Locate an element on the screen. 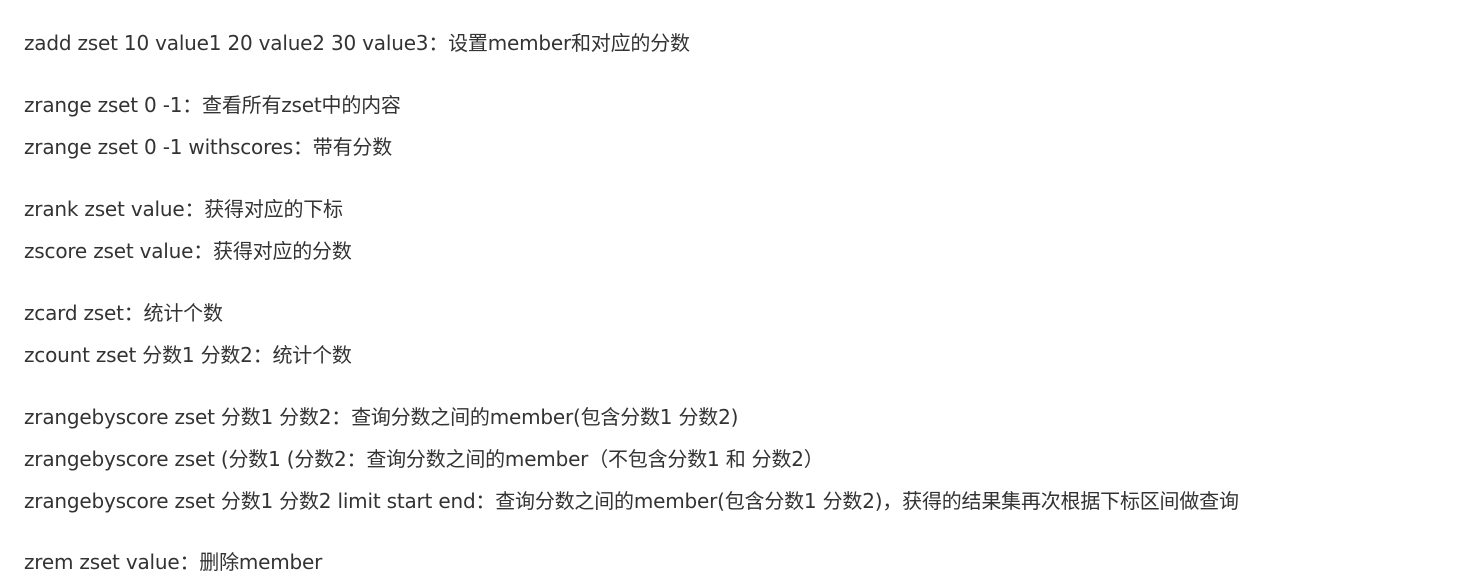 This screenshot has width=1480, height=586. command-line-zrange: zrange zset 0 -1：查看所有zset中的内容 is located at coordinates (212, 105).